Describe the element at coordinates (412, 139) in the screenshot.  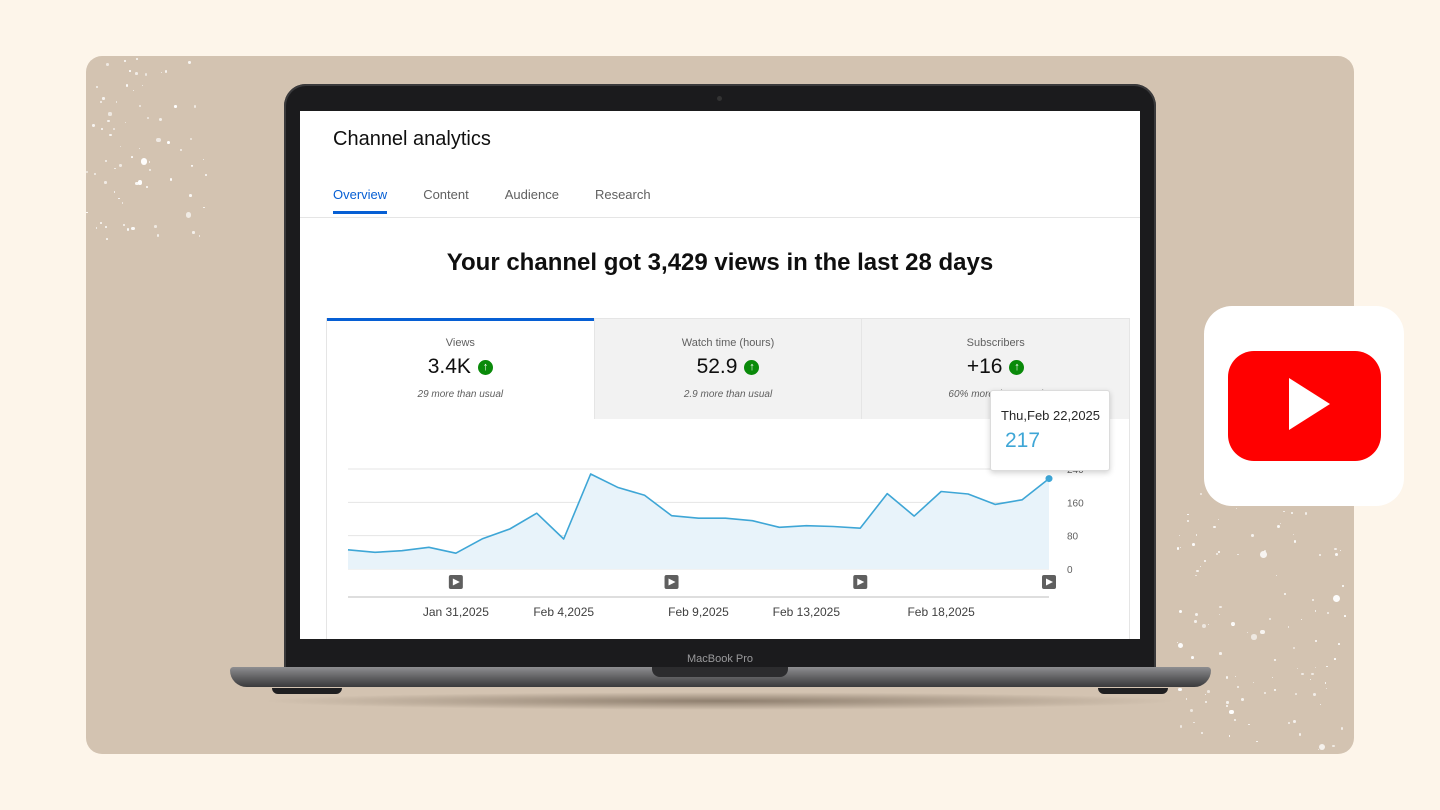
I see `page-title: Channel analytics` at that location.